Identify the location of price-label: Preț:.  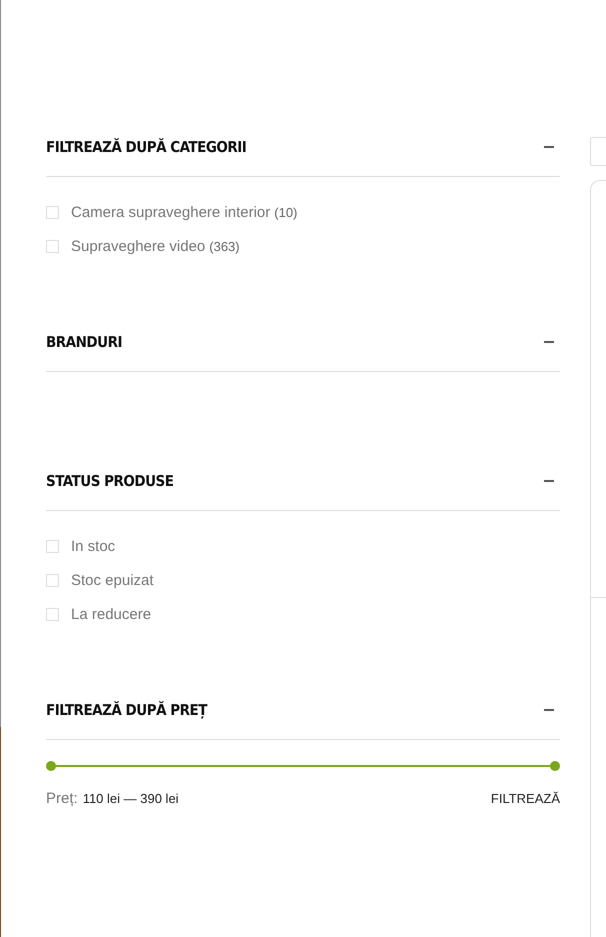
(62, 798).